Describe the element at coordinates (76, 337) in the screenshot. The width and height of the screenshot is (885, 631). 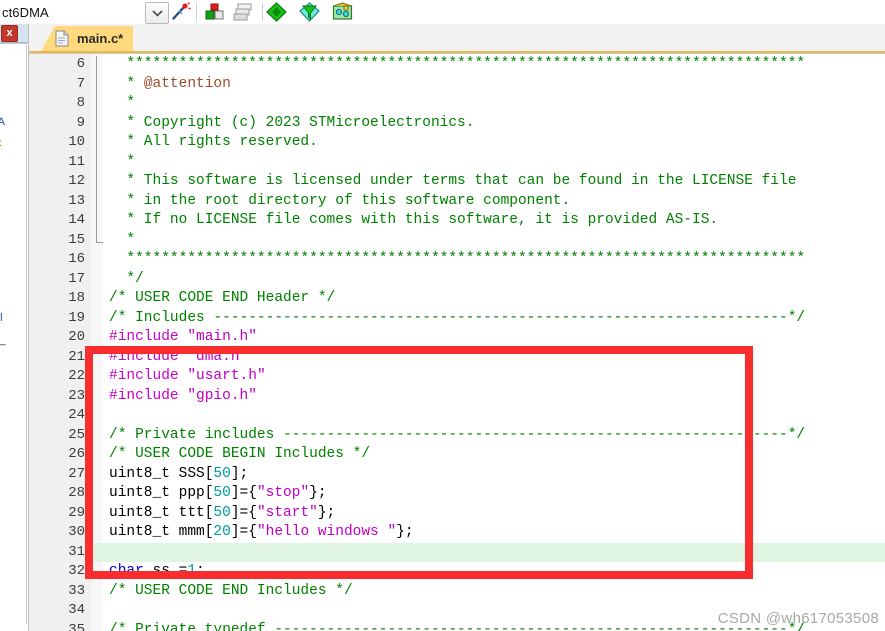
I see `line-number: 20` at that location.